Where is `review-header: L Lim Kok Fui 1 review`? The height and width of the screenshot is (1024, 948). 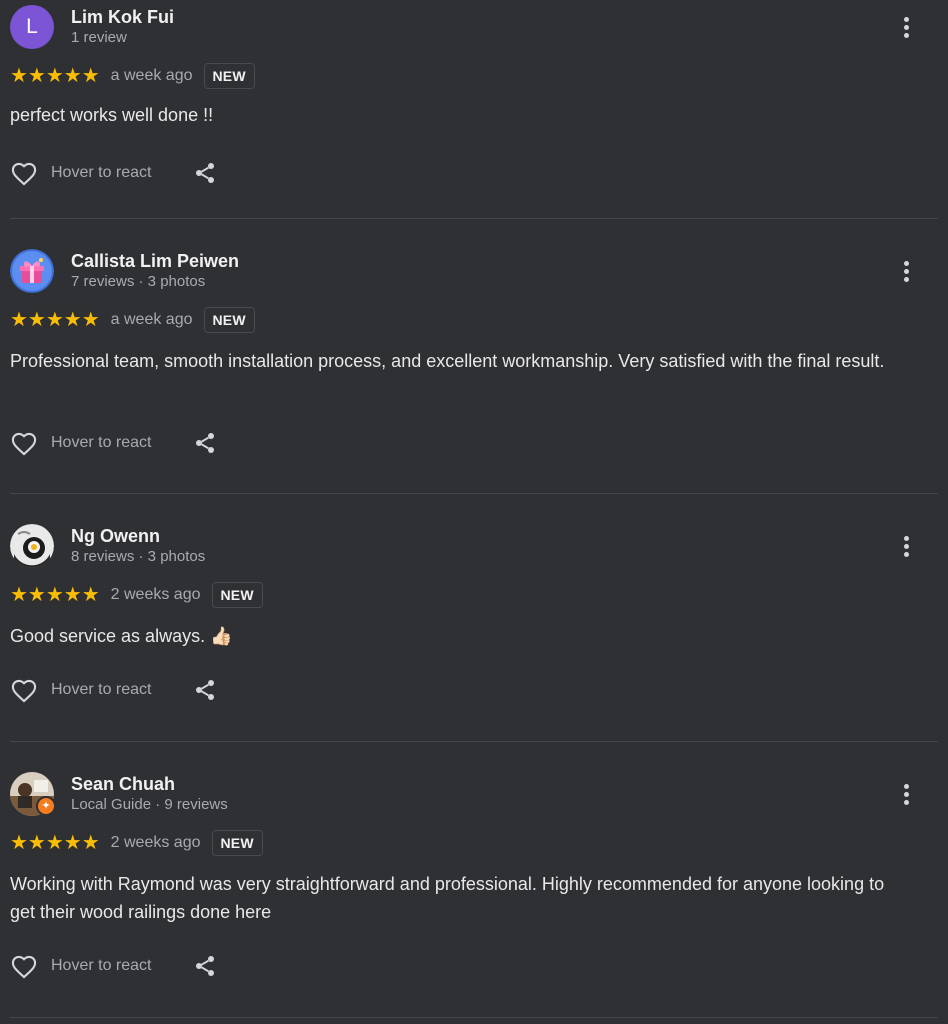
review-header: L Lim Kok Fui 1 review is located at coordinates (92, 27).